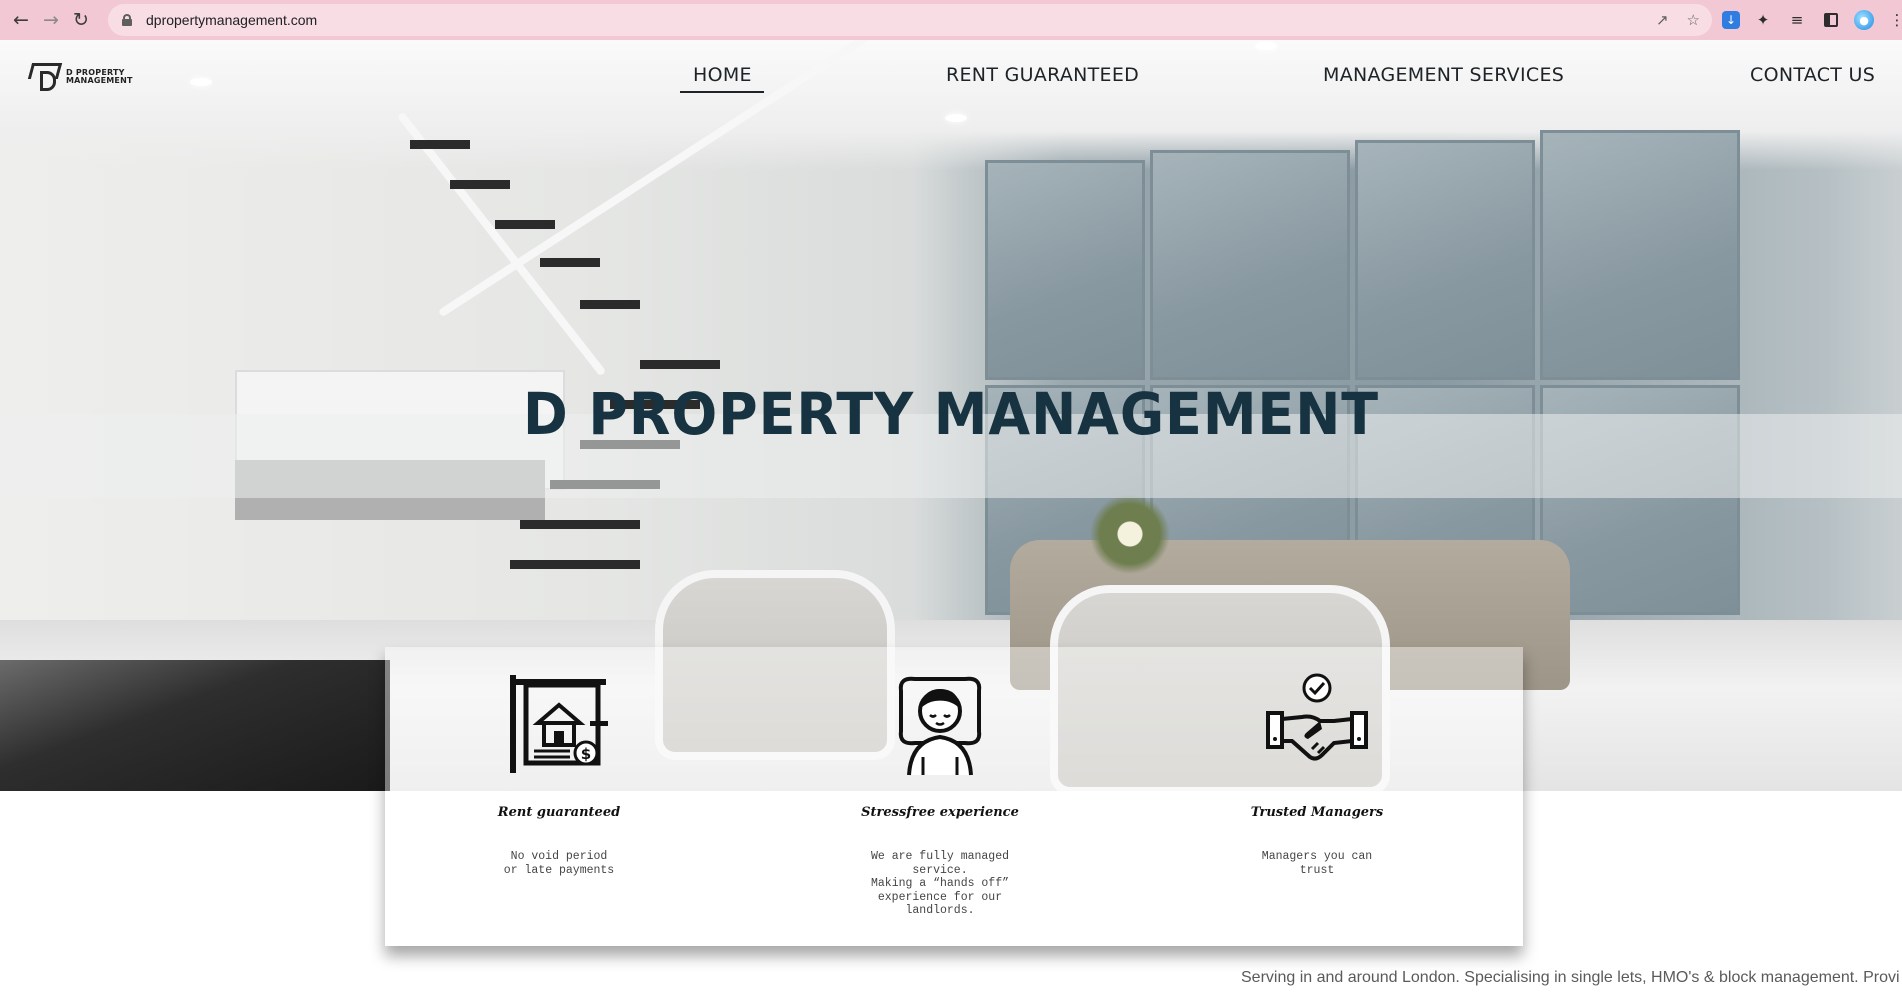 This screenshot has height=993, width=1902. I want to click on feature-title: Stressfree experience, so click(940, 812).